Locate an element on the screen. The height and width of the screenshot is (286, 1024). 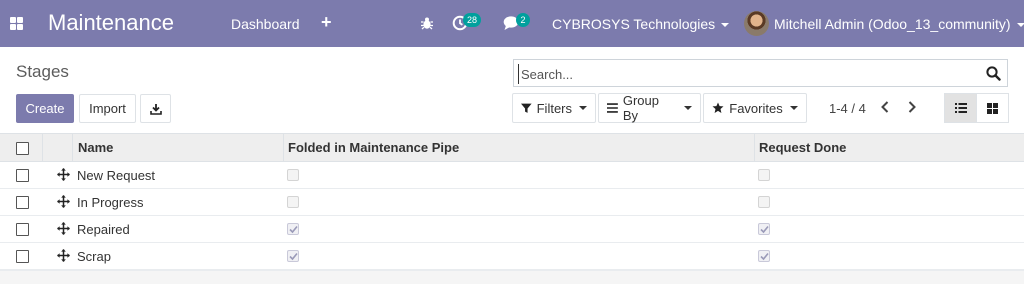
user-menu: Mitchell Admin (Odoo_13_community) is located at coordinates (899, 24).